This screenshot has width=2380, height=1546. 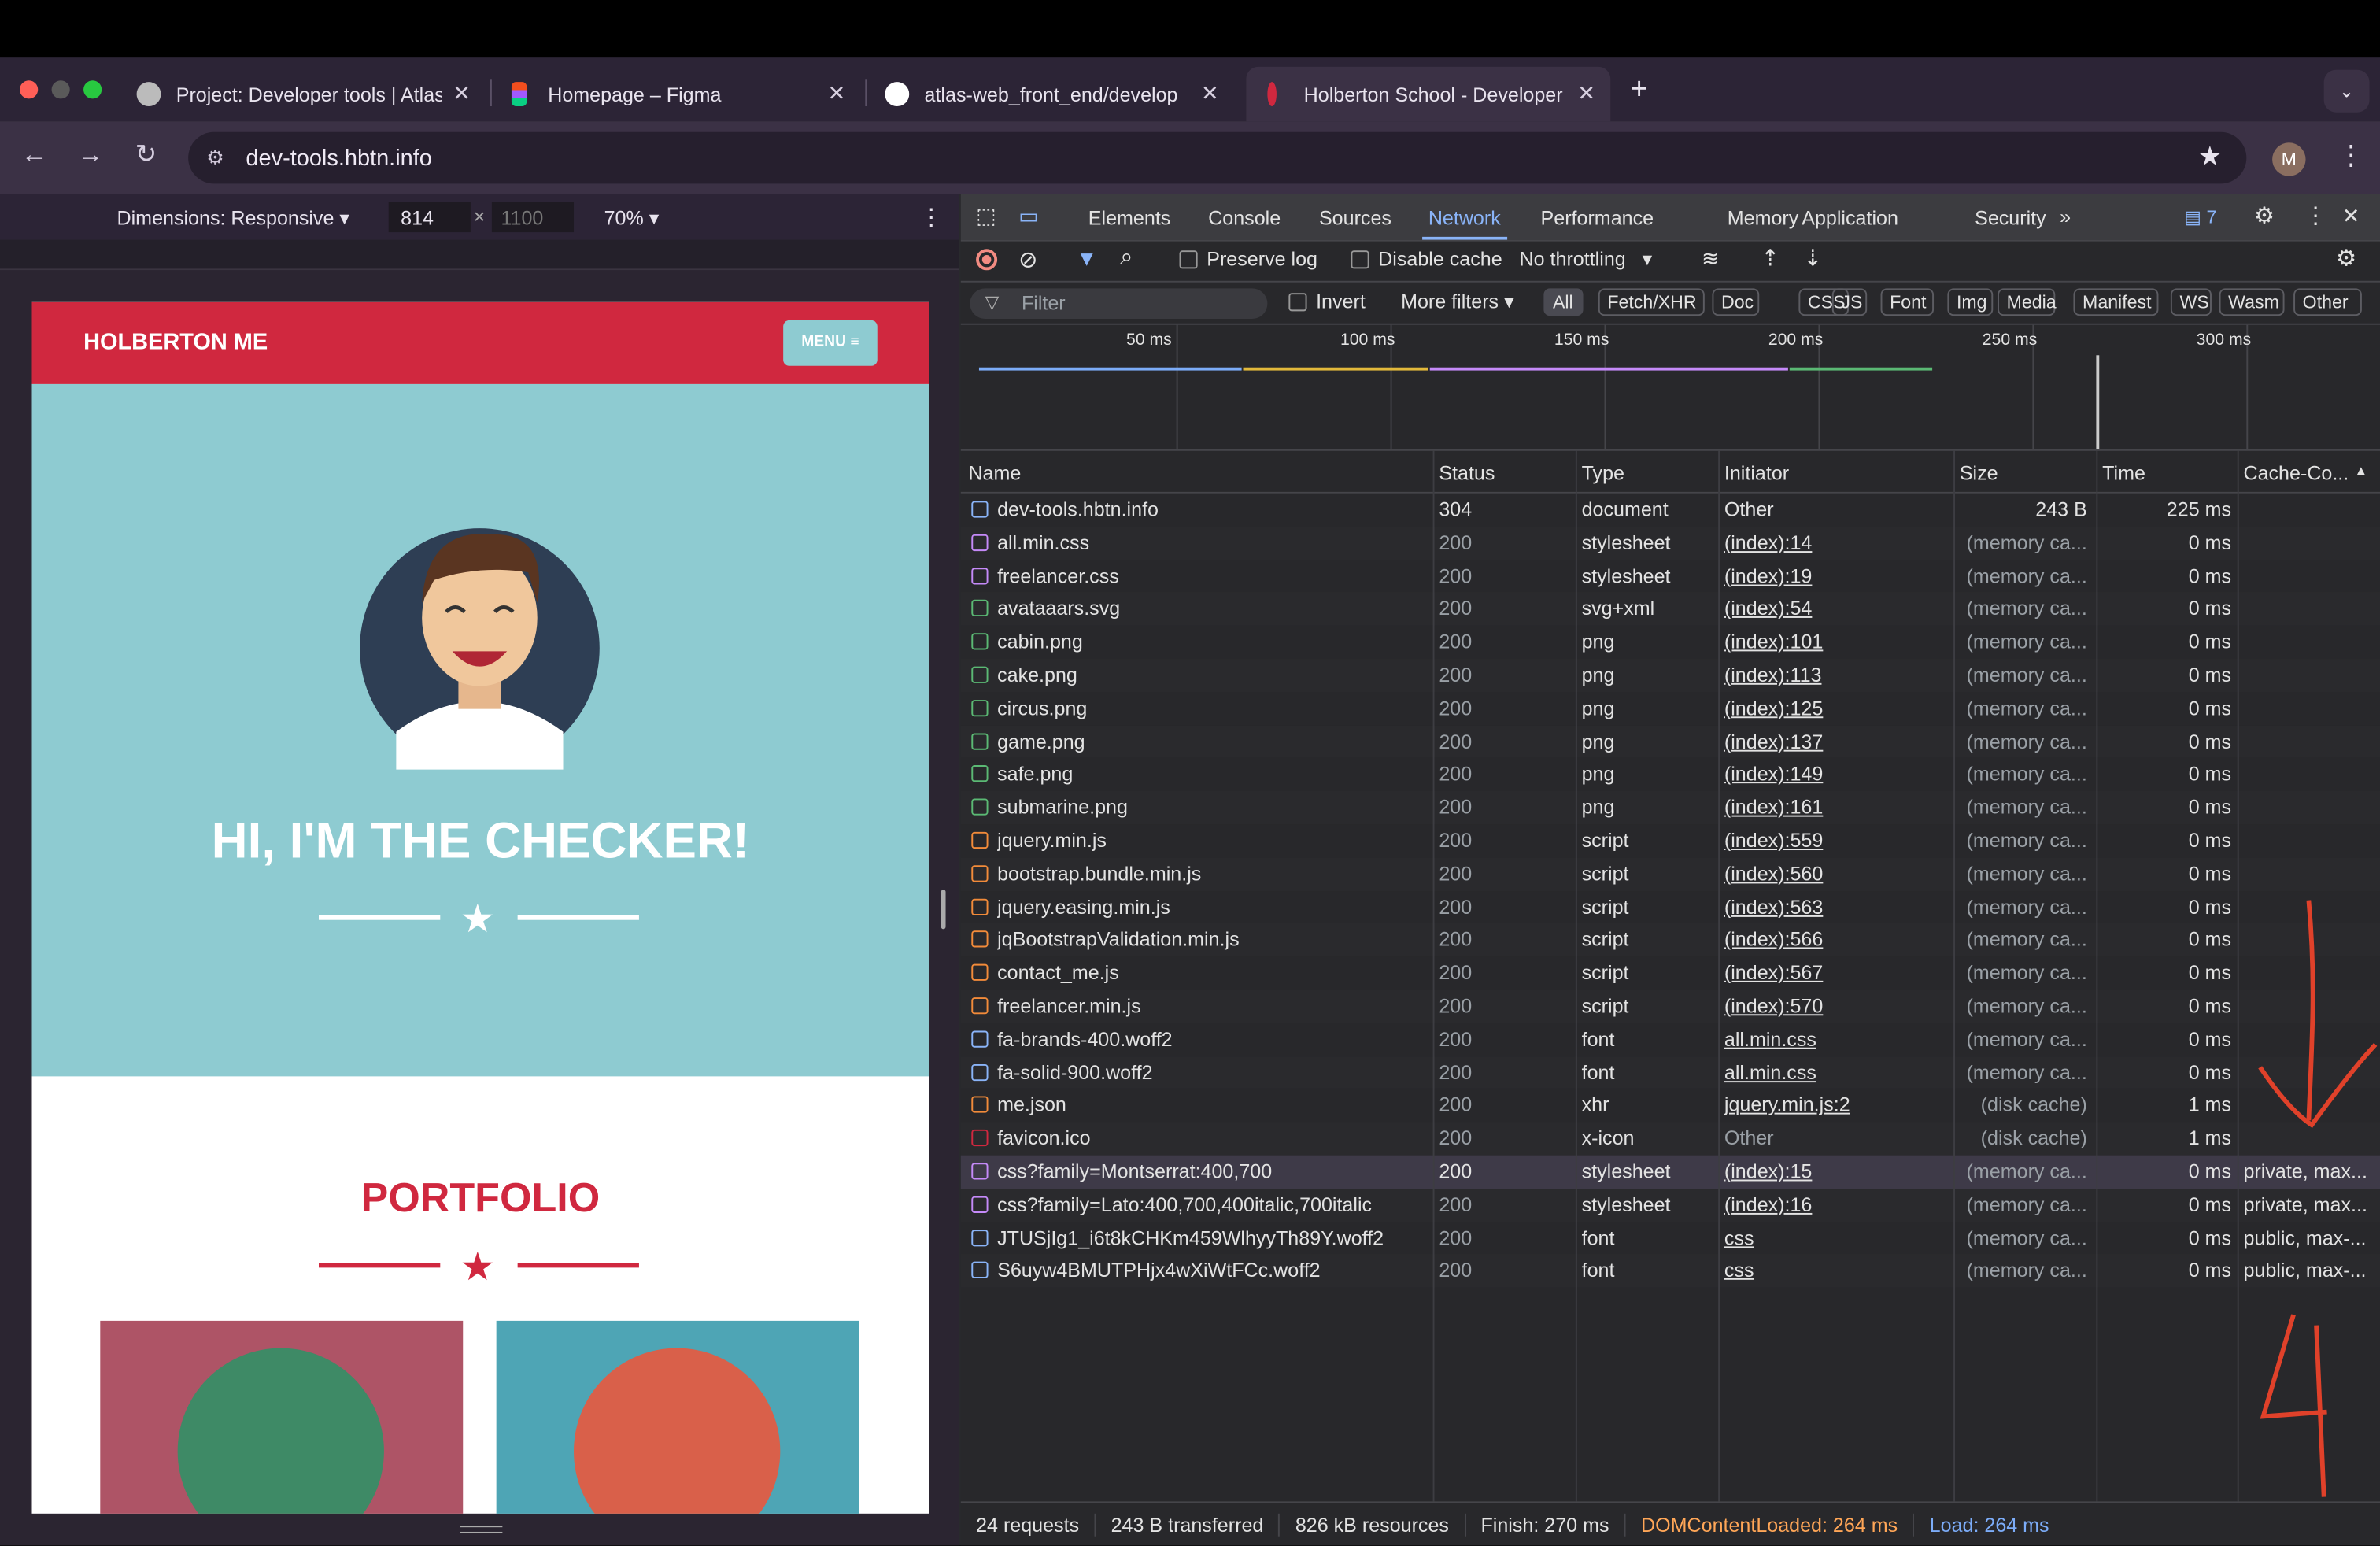 I want to click on filter-input: ▽ Filter, so click(x=1119, y=304).